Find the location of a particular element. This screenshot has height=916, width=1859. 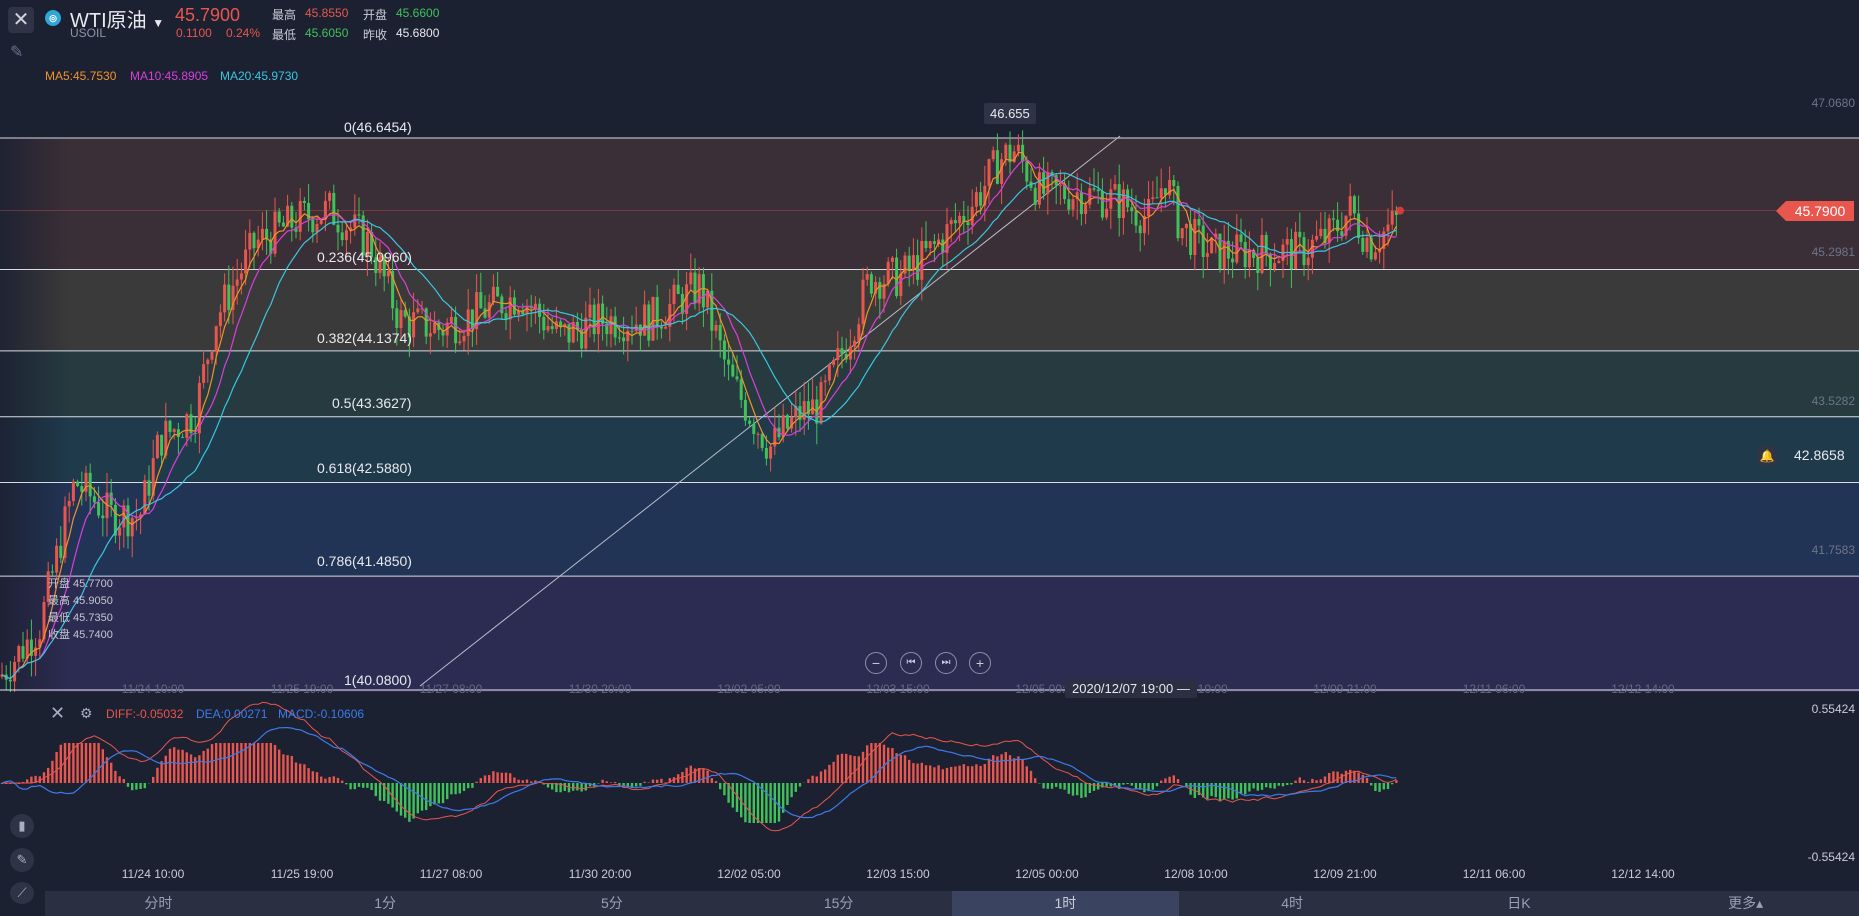

drawing-tool-icon: ✎ is located at coordinates (22, 53).